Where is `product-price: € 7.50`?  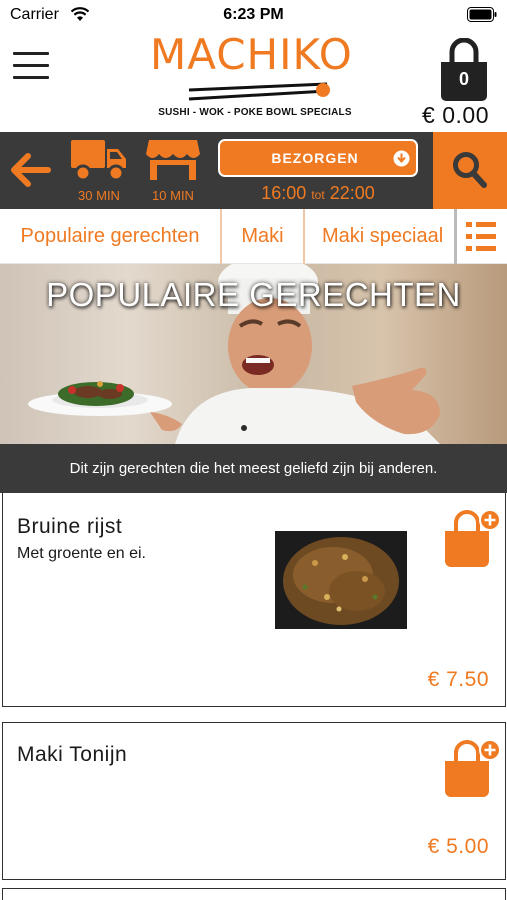
product-price: € 7.50 is located at coordinates (458, 679).